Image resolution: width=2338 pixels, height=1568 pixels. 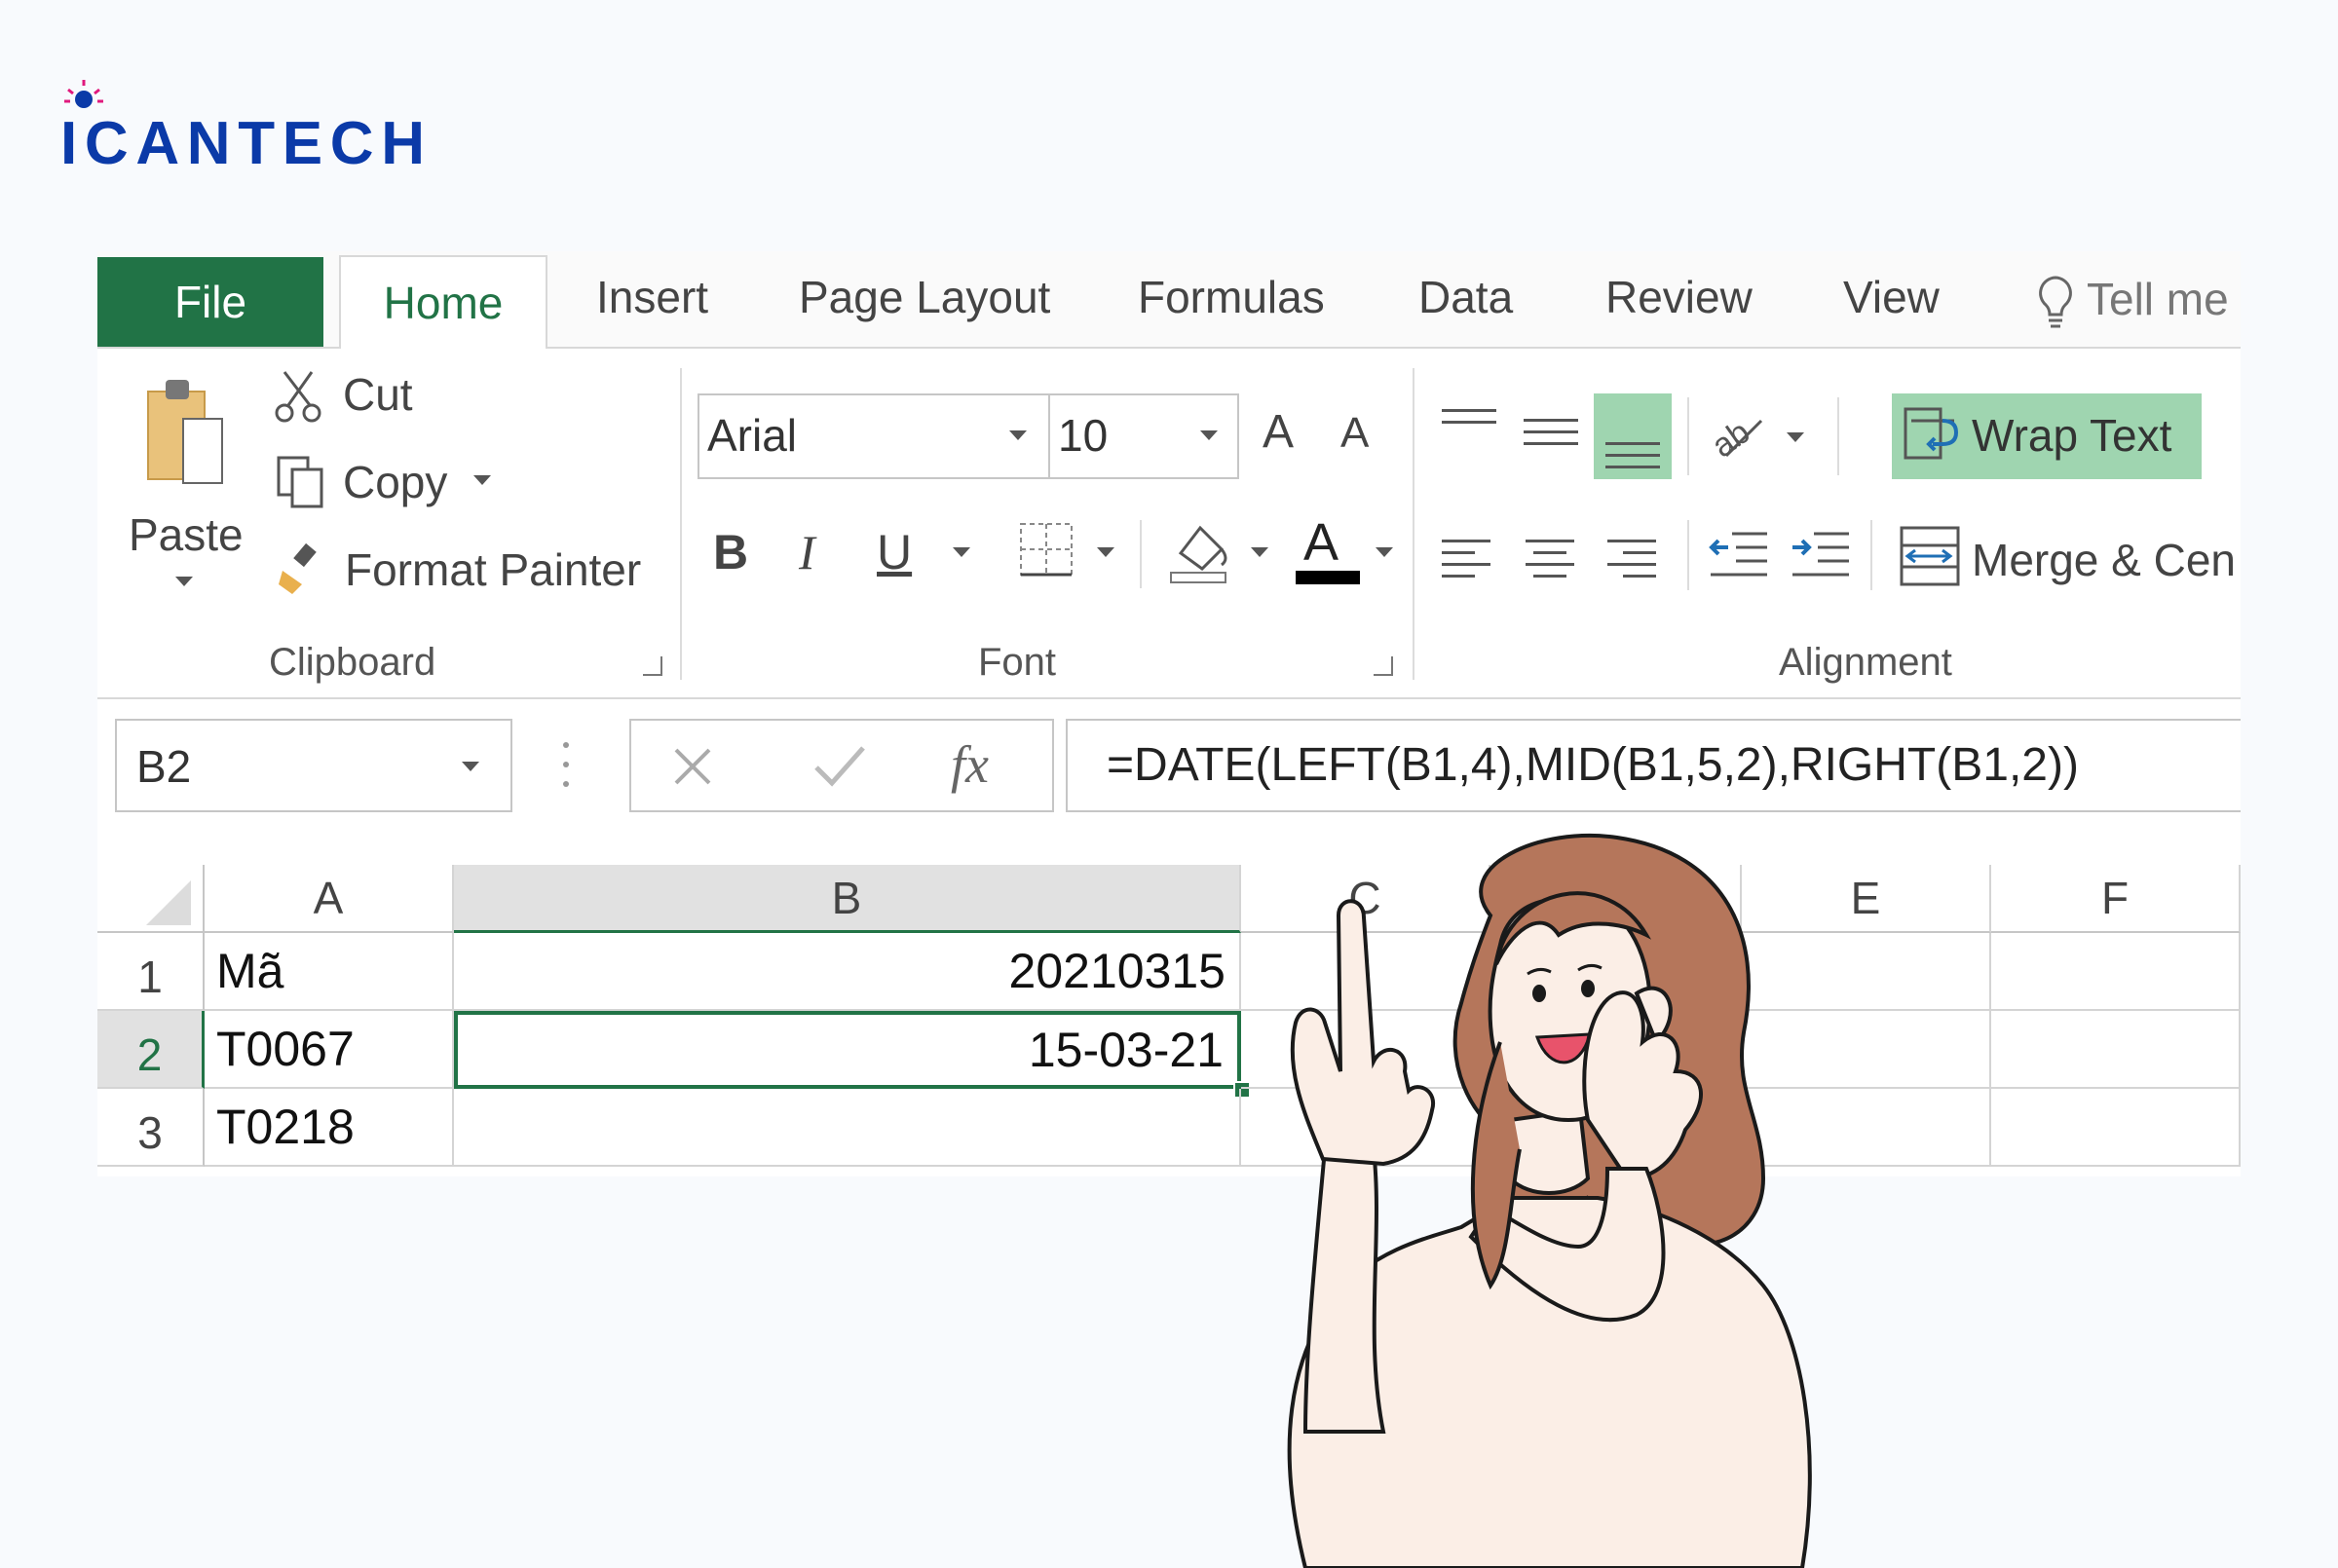 What do you see at coordinates (1018, 435) in the screenshot?
I see `font-name-dropdown-icon` at bounding box center [1018, 435].